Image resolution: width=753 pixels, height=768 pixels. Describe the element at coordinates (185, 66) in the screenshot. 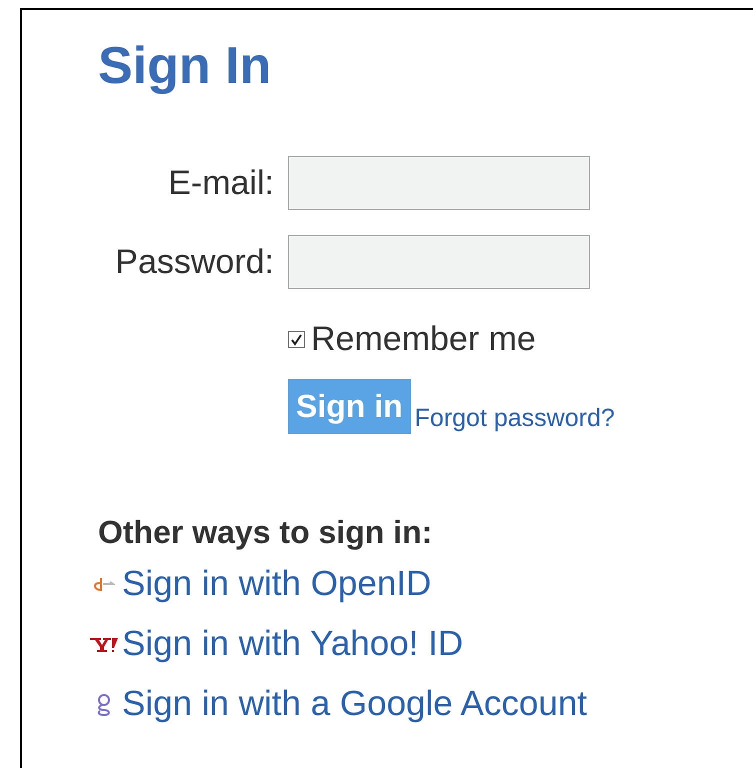

I see `page-title: Sign In` at that location.